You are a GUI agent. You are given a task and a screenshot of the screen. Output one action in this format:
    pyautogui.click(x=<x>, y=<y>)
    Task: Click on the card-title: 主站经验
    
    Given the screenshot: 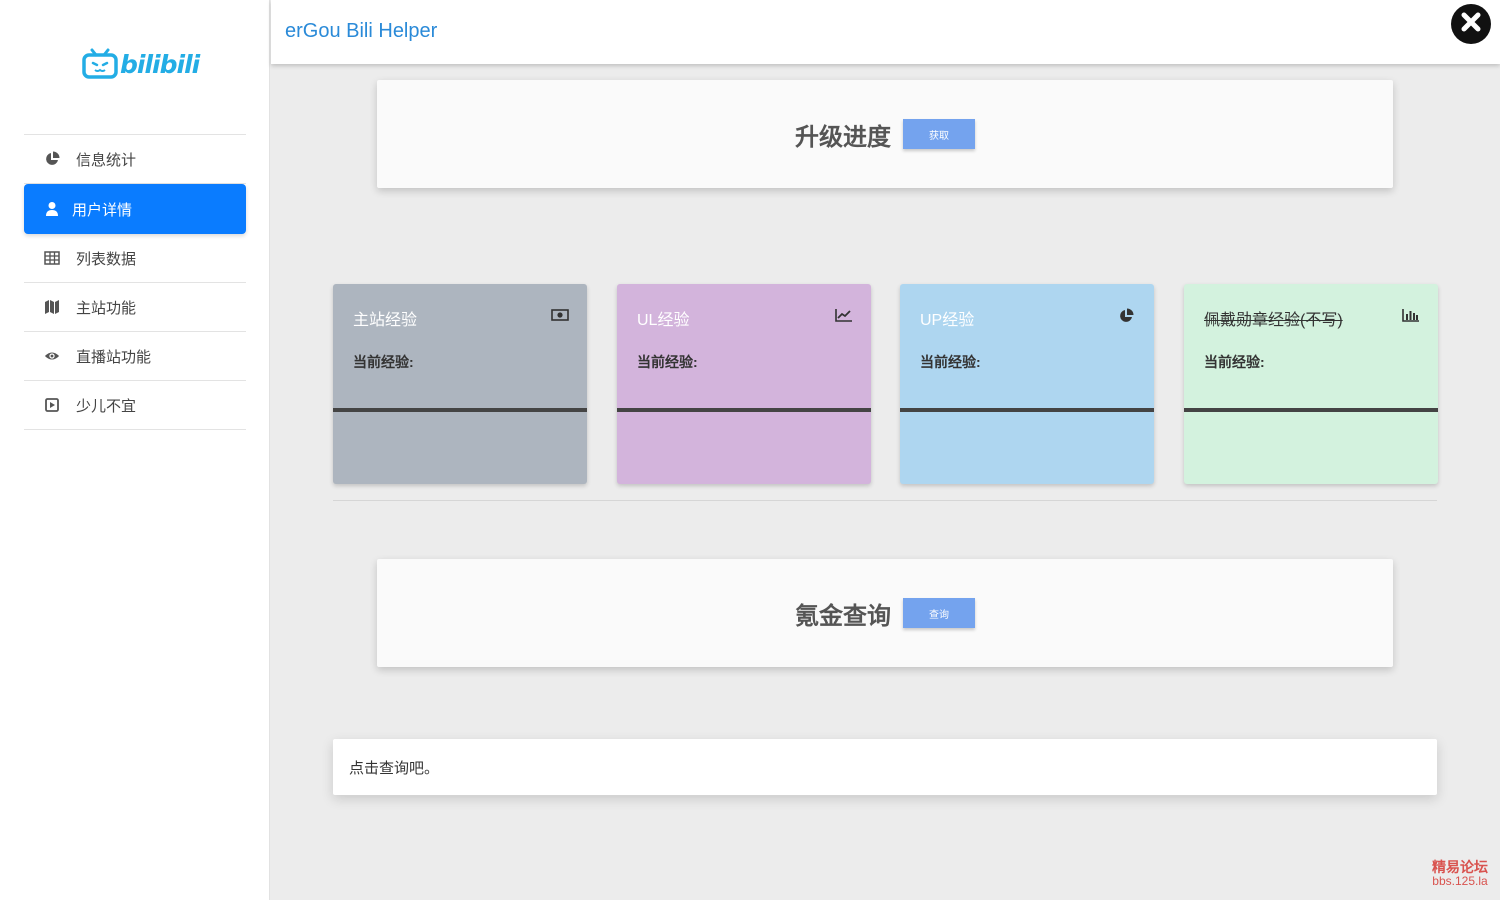 What is the action you would take?
    pyautogui.click(x=385, y=320)
    